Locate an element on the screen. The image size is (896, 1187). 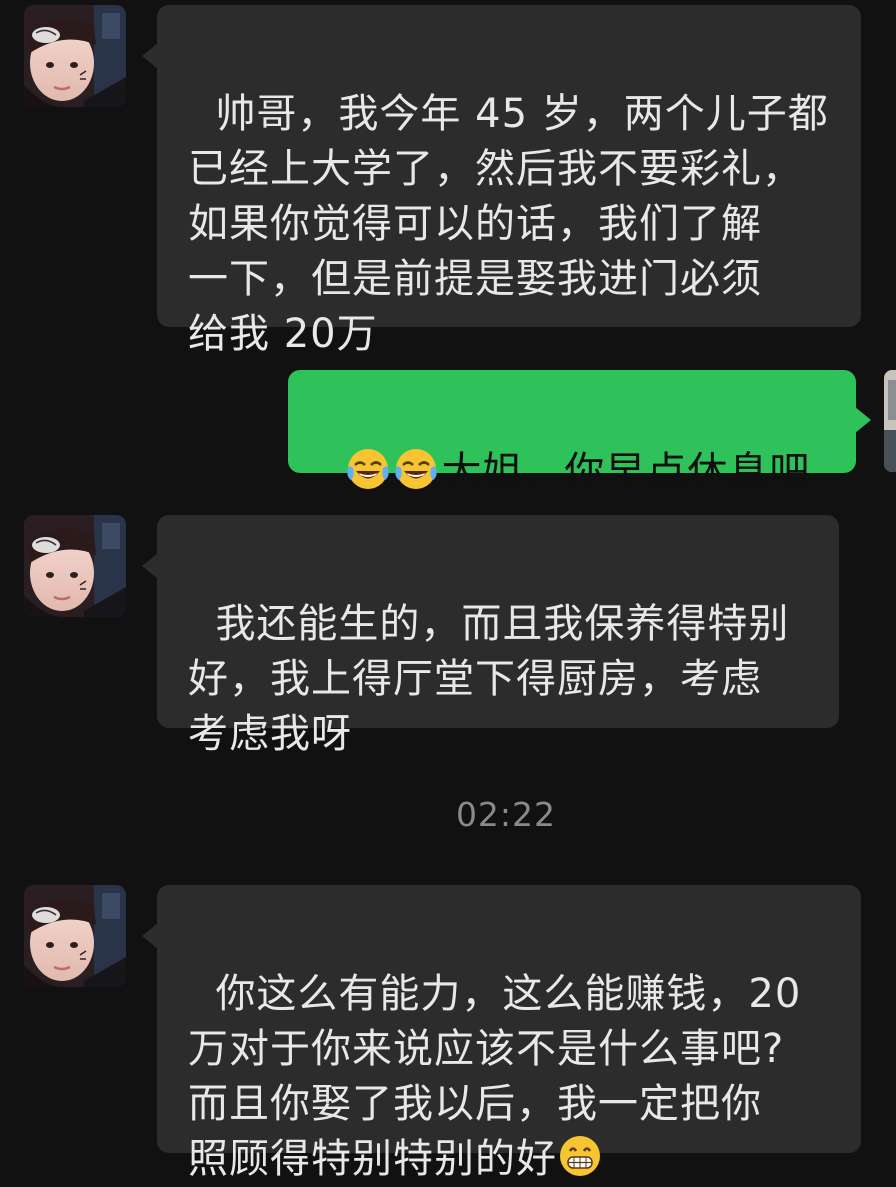
message-text: 我还能生的，而且我保养得特别 好，我上得厅堂下得厨房，考虑 考虑我呀 is located at coordinates (489, 679).